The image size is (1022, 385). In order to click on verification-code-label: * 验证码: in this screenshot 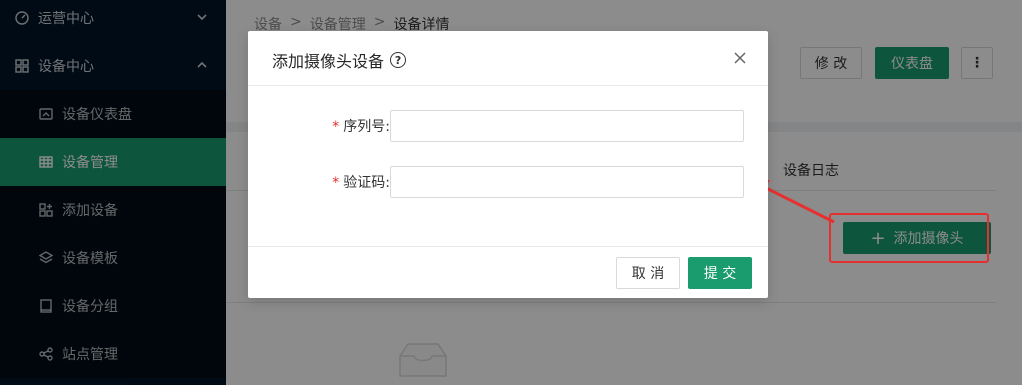, I will do `click(361, 182)`.